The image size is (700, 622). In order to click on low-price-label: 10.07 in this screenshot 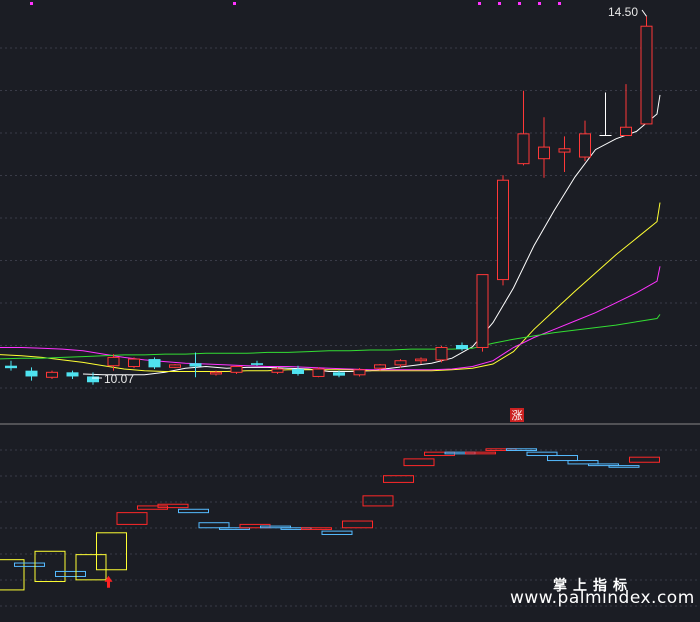, I will do `click(119, 379)`.